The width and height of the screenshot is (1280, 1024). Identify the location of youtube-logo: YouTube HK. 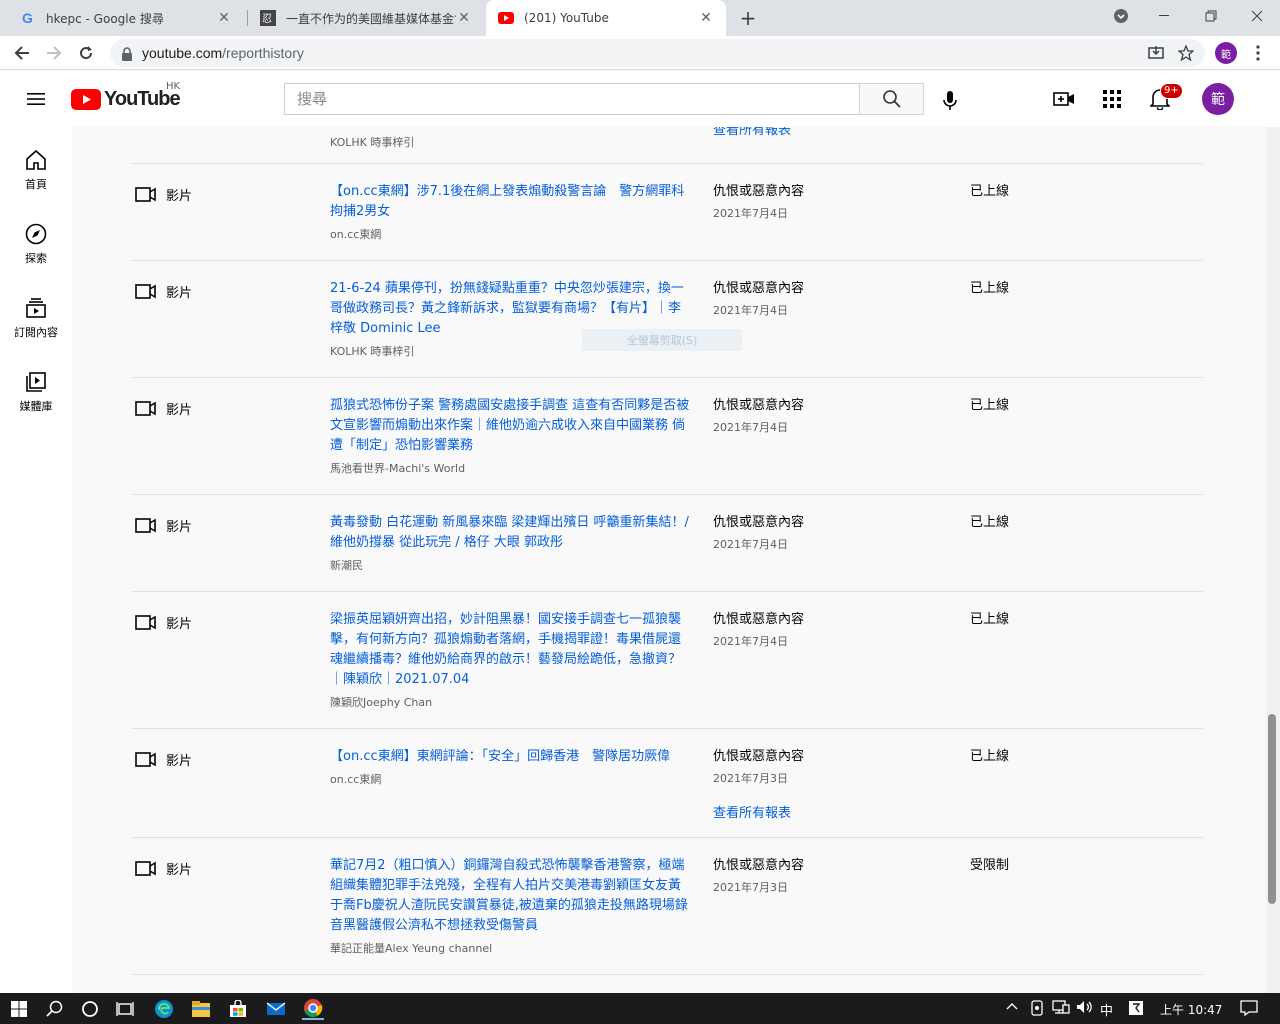
(126, 96).